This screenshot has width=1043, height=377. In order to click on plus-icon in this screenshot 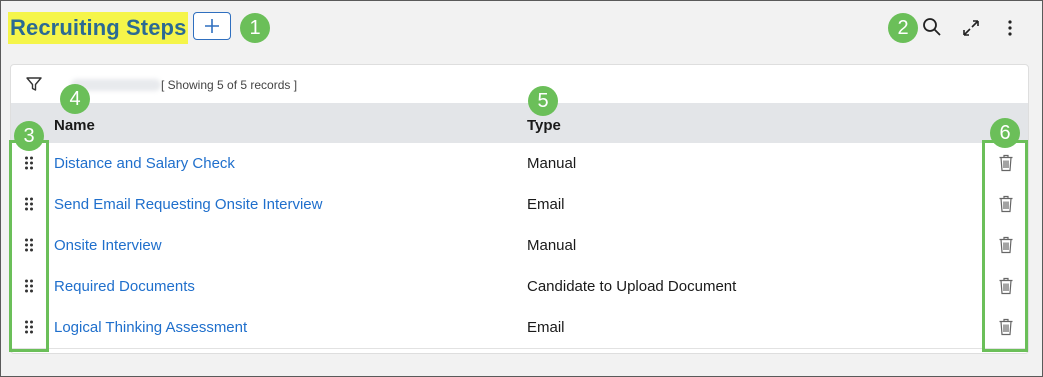, I will do `click(212, 26)`.